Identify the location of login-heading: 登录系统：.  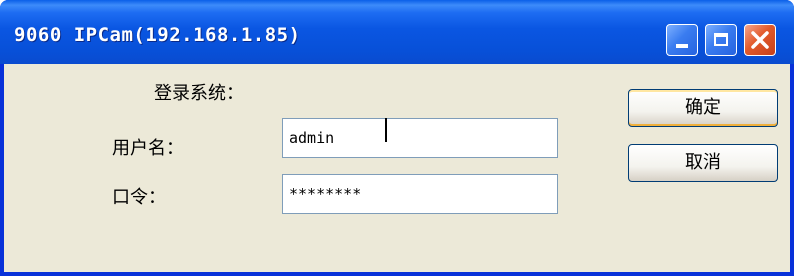
(199, 93).